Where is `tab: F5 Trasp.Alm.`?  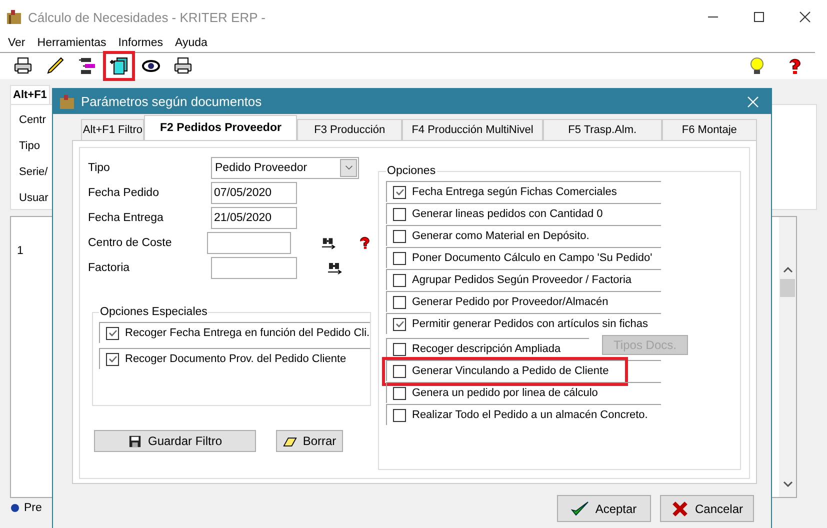
tab: F5 Trasp.Alm. is located at coordinates (602, 129).